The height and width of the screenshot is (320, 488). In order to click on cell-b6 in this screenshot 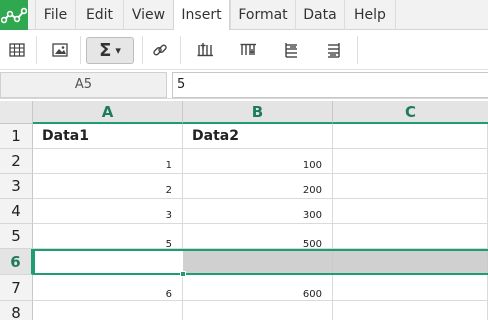, I will do `click(258, 262)`.